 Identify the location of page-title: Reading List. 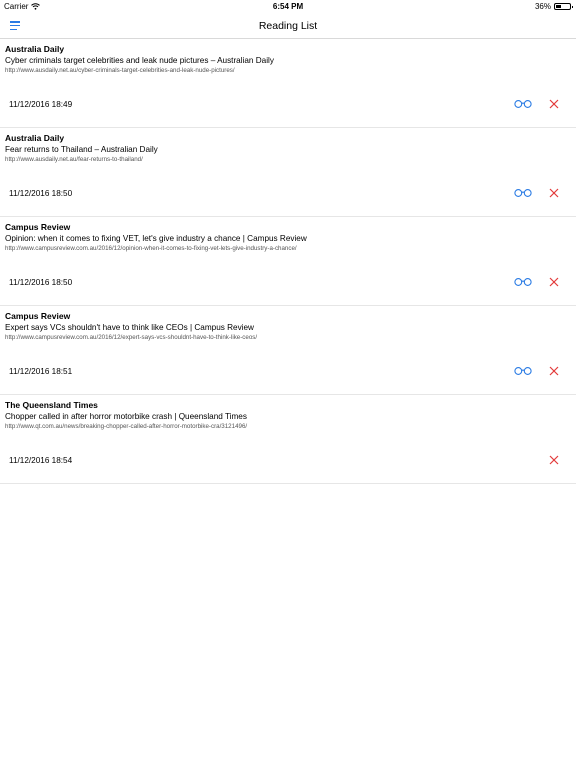
(288, 26).